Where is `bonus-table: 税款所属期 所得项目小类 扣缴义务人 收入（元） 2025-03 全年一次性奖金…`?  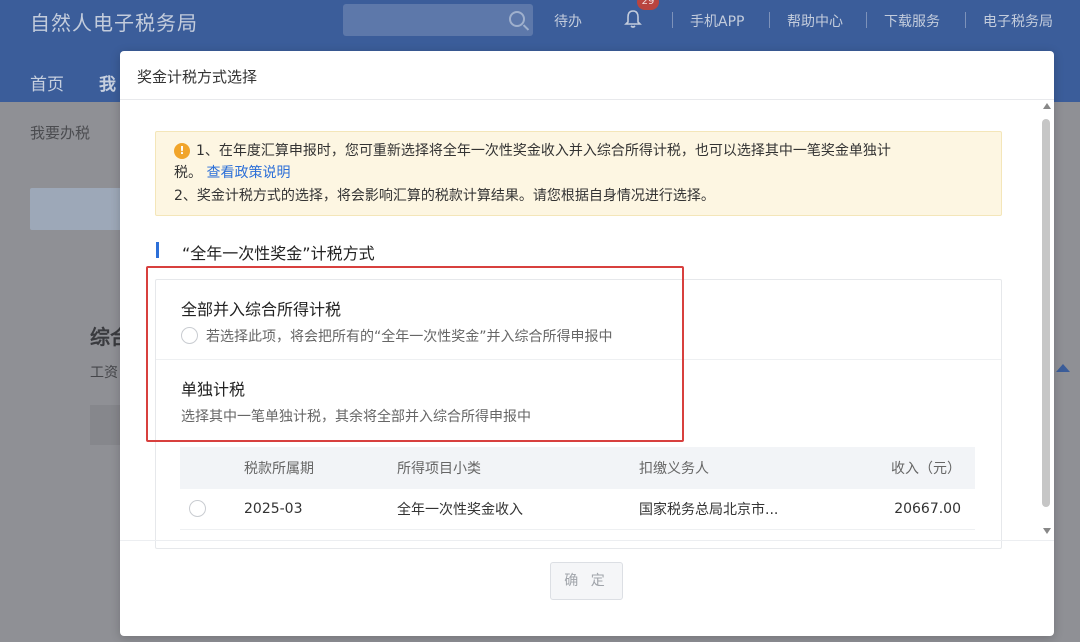
bonus-table: 税款所属期 所得项目小类 扣缴义务人 收入（元） 2025-03 全年一次性奖金… is located at coordinates (577, 488).